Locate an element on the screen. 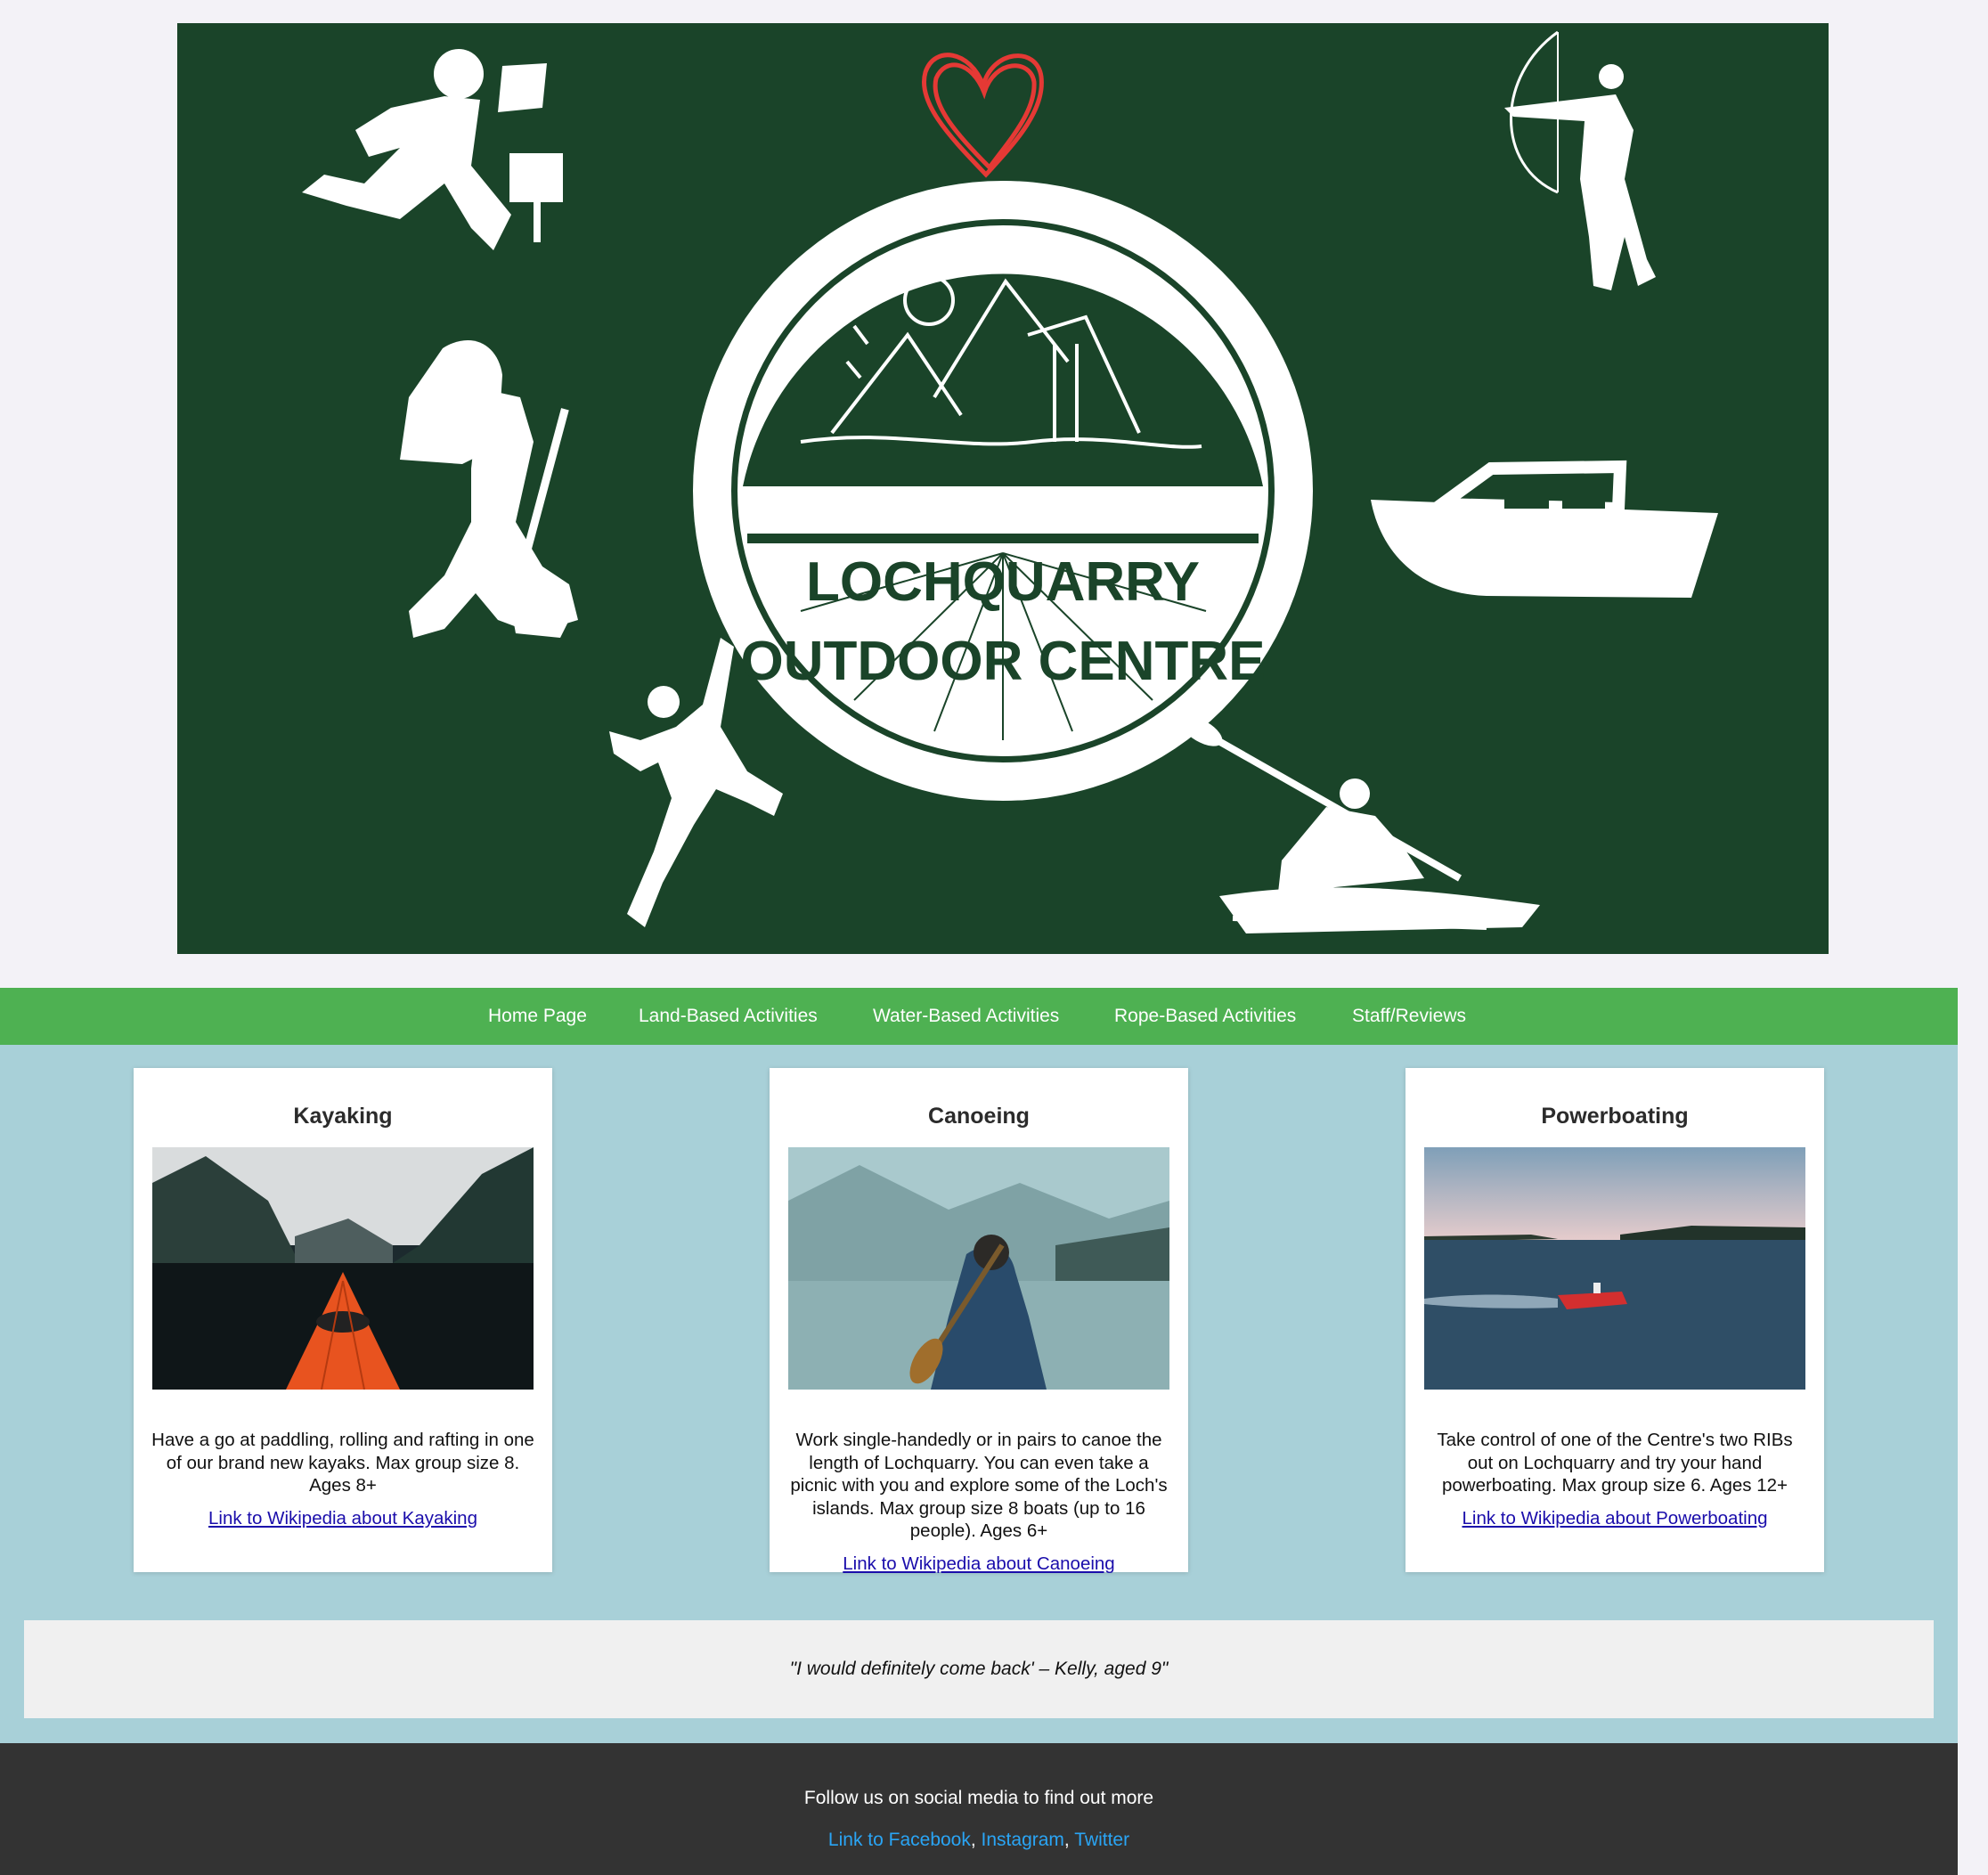 The image size is (1988, 1875). wikipedia-link-canoeing: Link to Wikipedia about Canoeing is located at coordinates (978, 1564).